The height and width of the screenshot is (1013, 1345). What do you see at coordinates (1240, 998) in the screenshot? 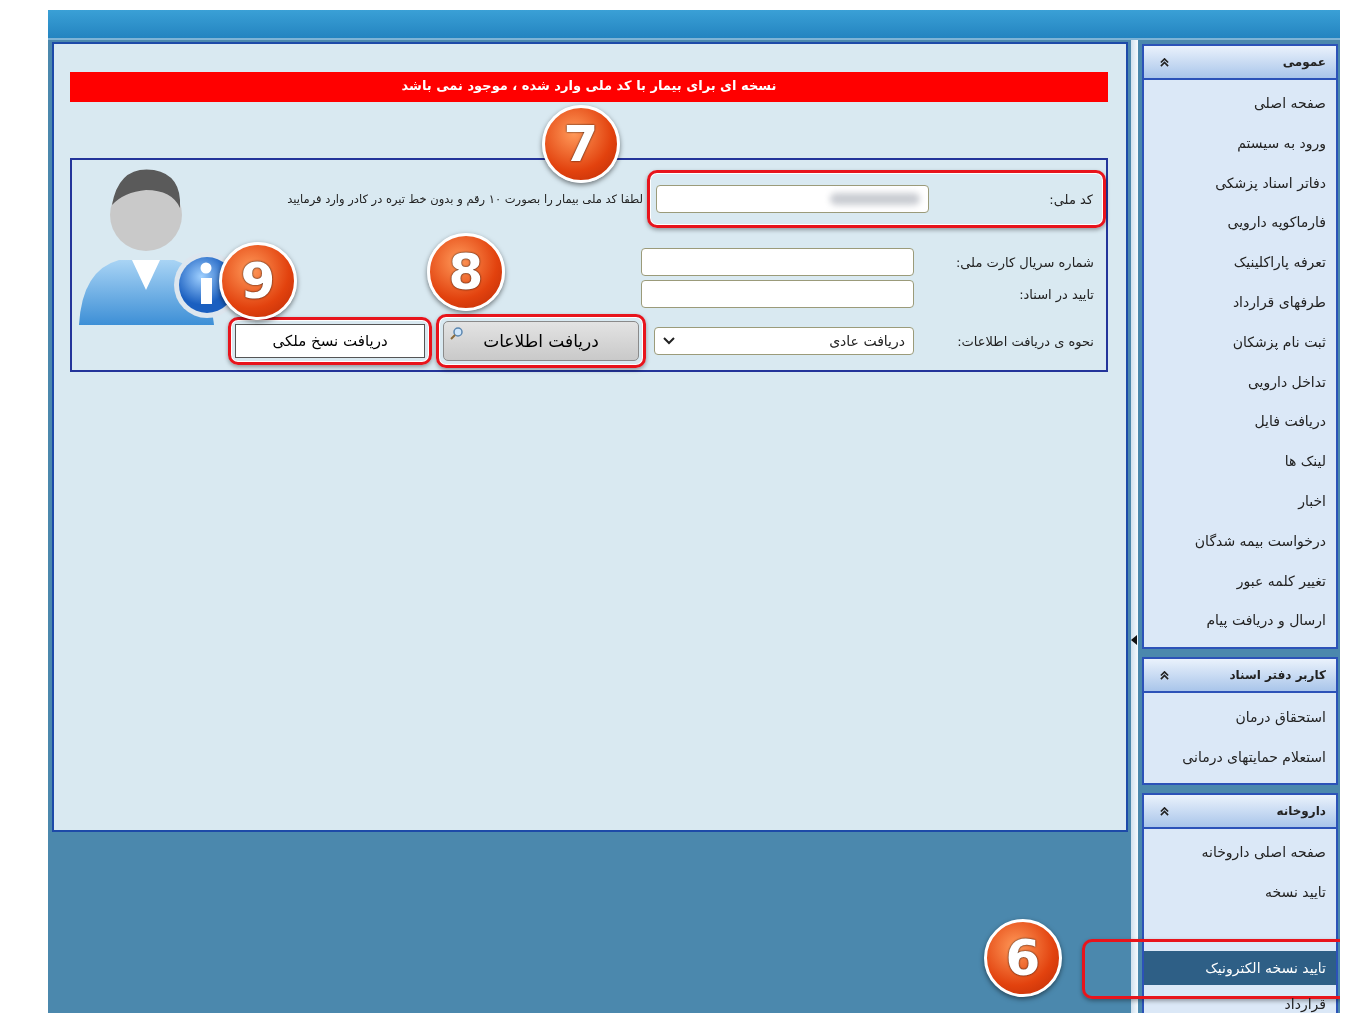
I see `menu-item: قرارداد` at bounding box center [1240, 998].